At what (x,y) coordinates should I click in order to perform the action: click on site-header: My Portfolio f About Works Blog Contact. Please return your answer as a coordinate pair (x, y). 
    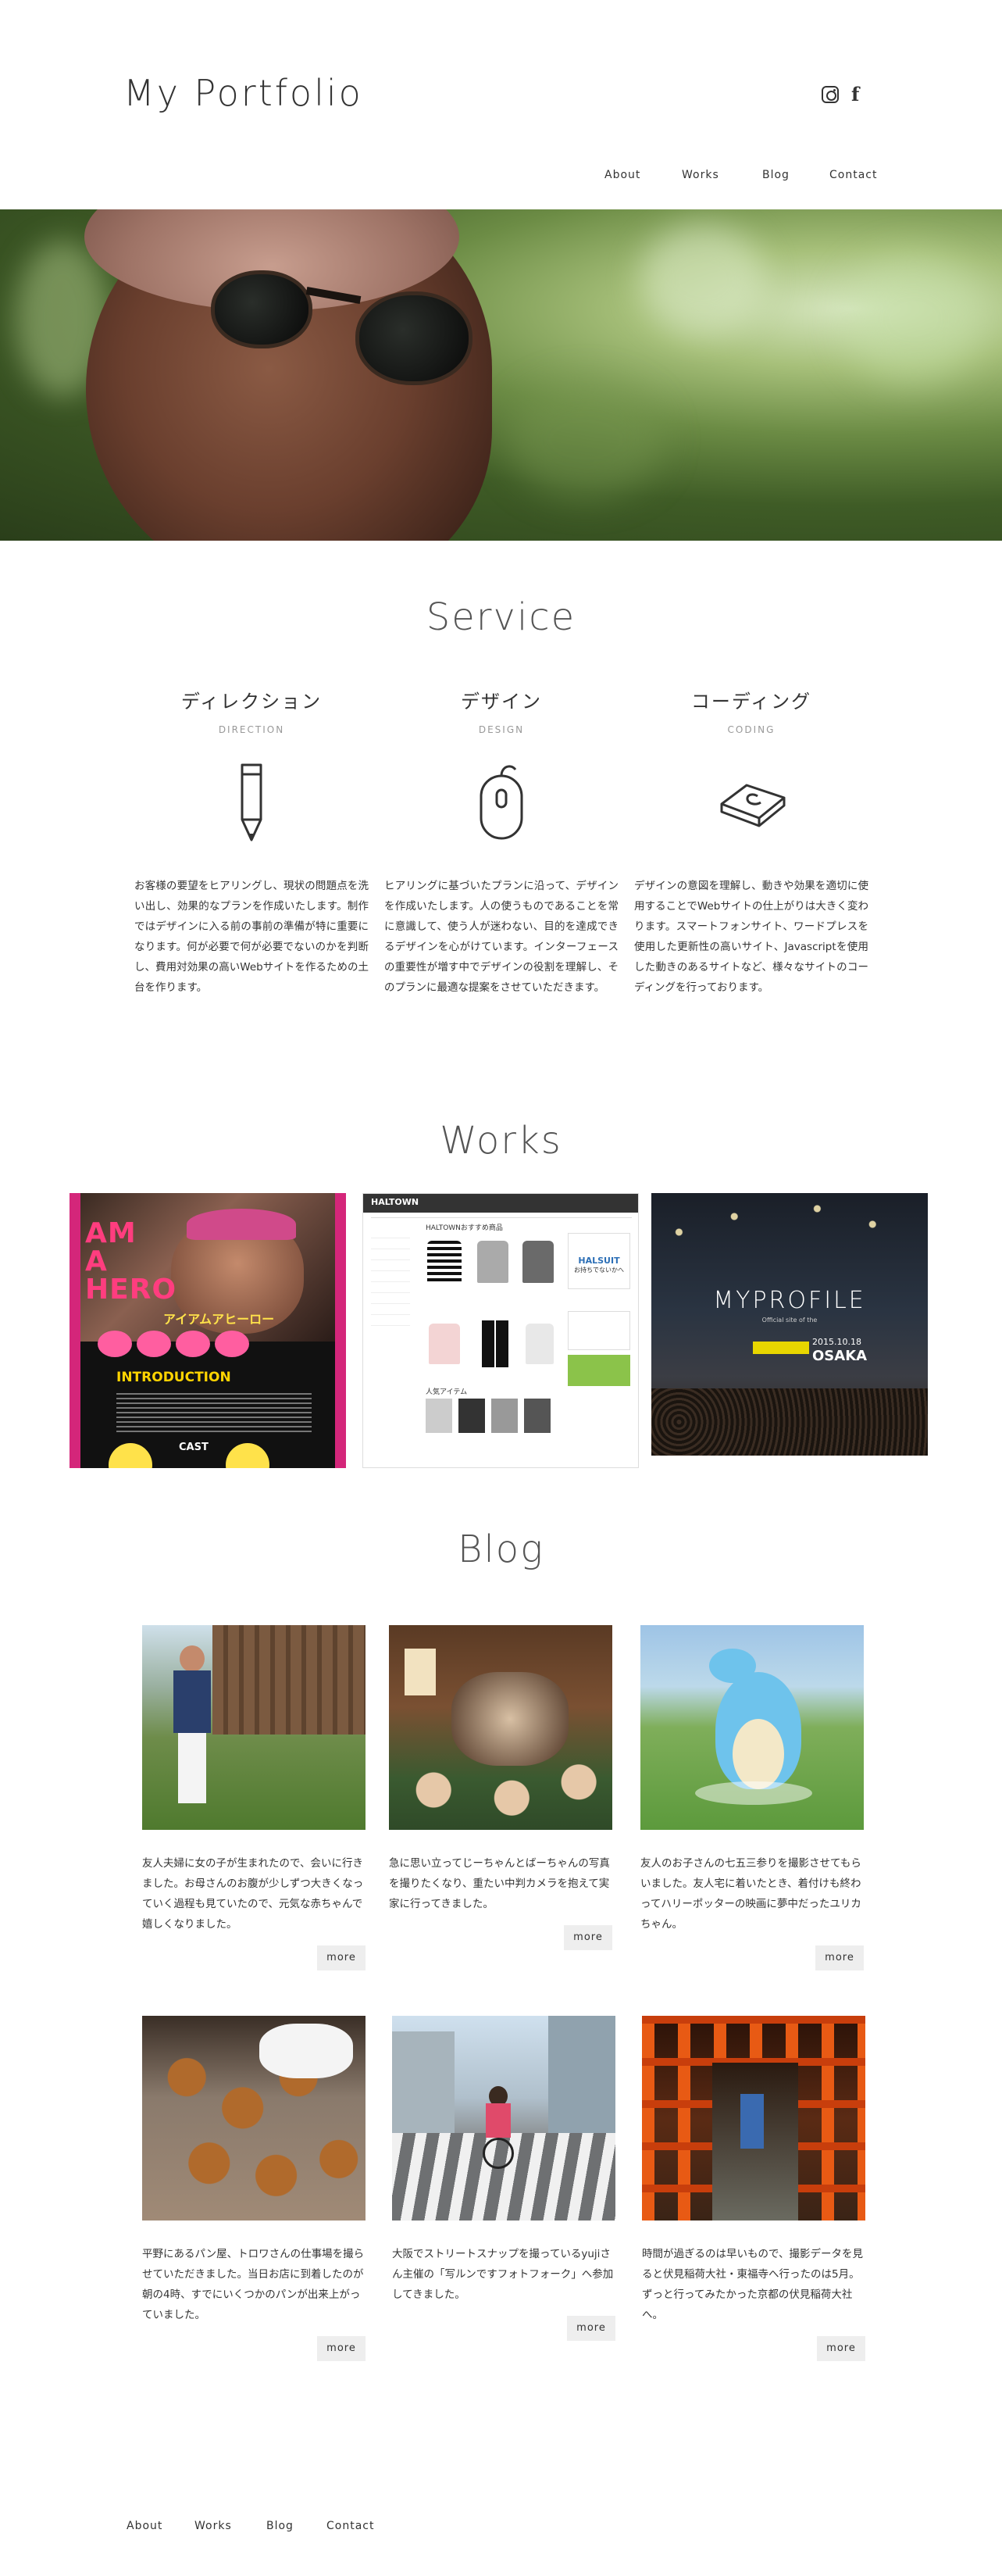
    Looking at the image, I should click on (501, 105).